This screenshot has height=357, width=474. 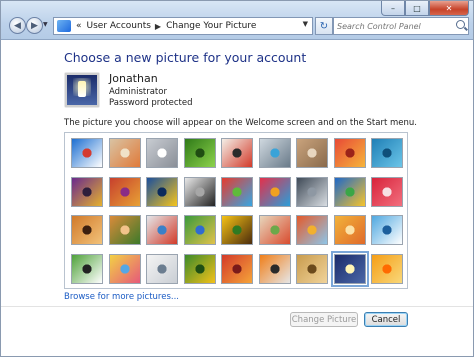 What do you see at coordinates (138, 92) in the screenshot?
I see `user-role: Administrator` at bounding box center [138, 92].